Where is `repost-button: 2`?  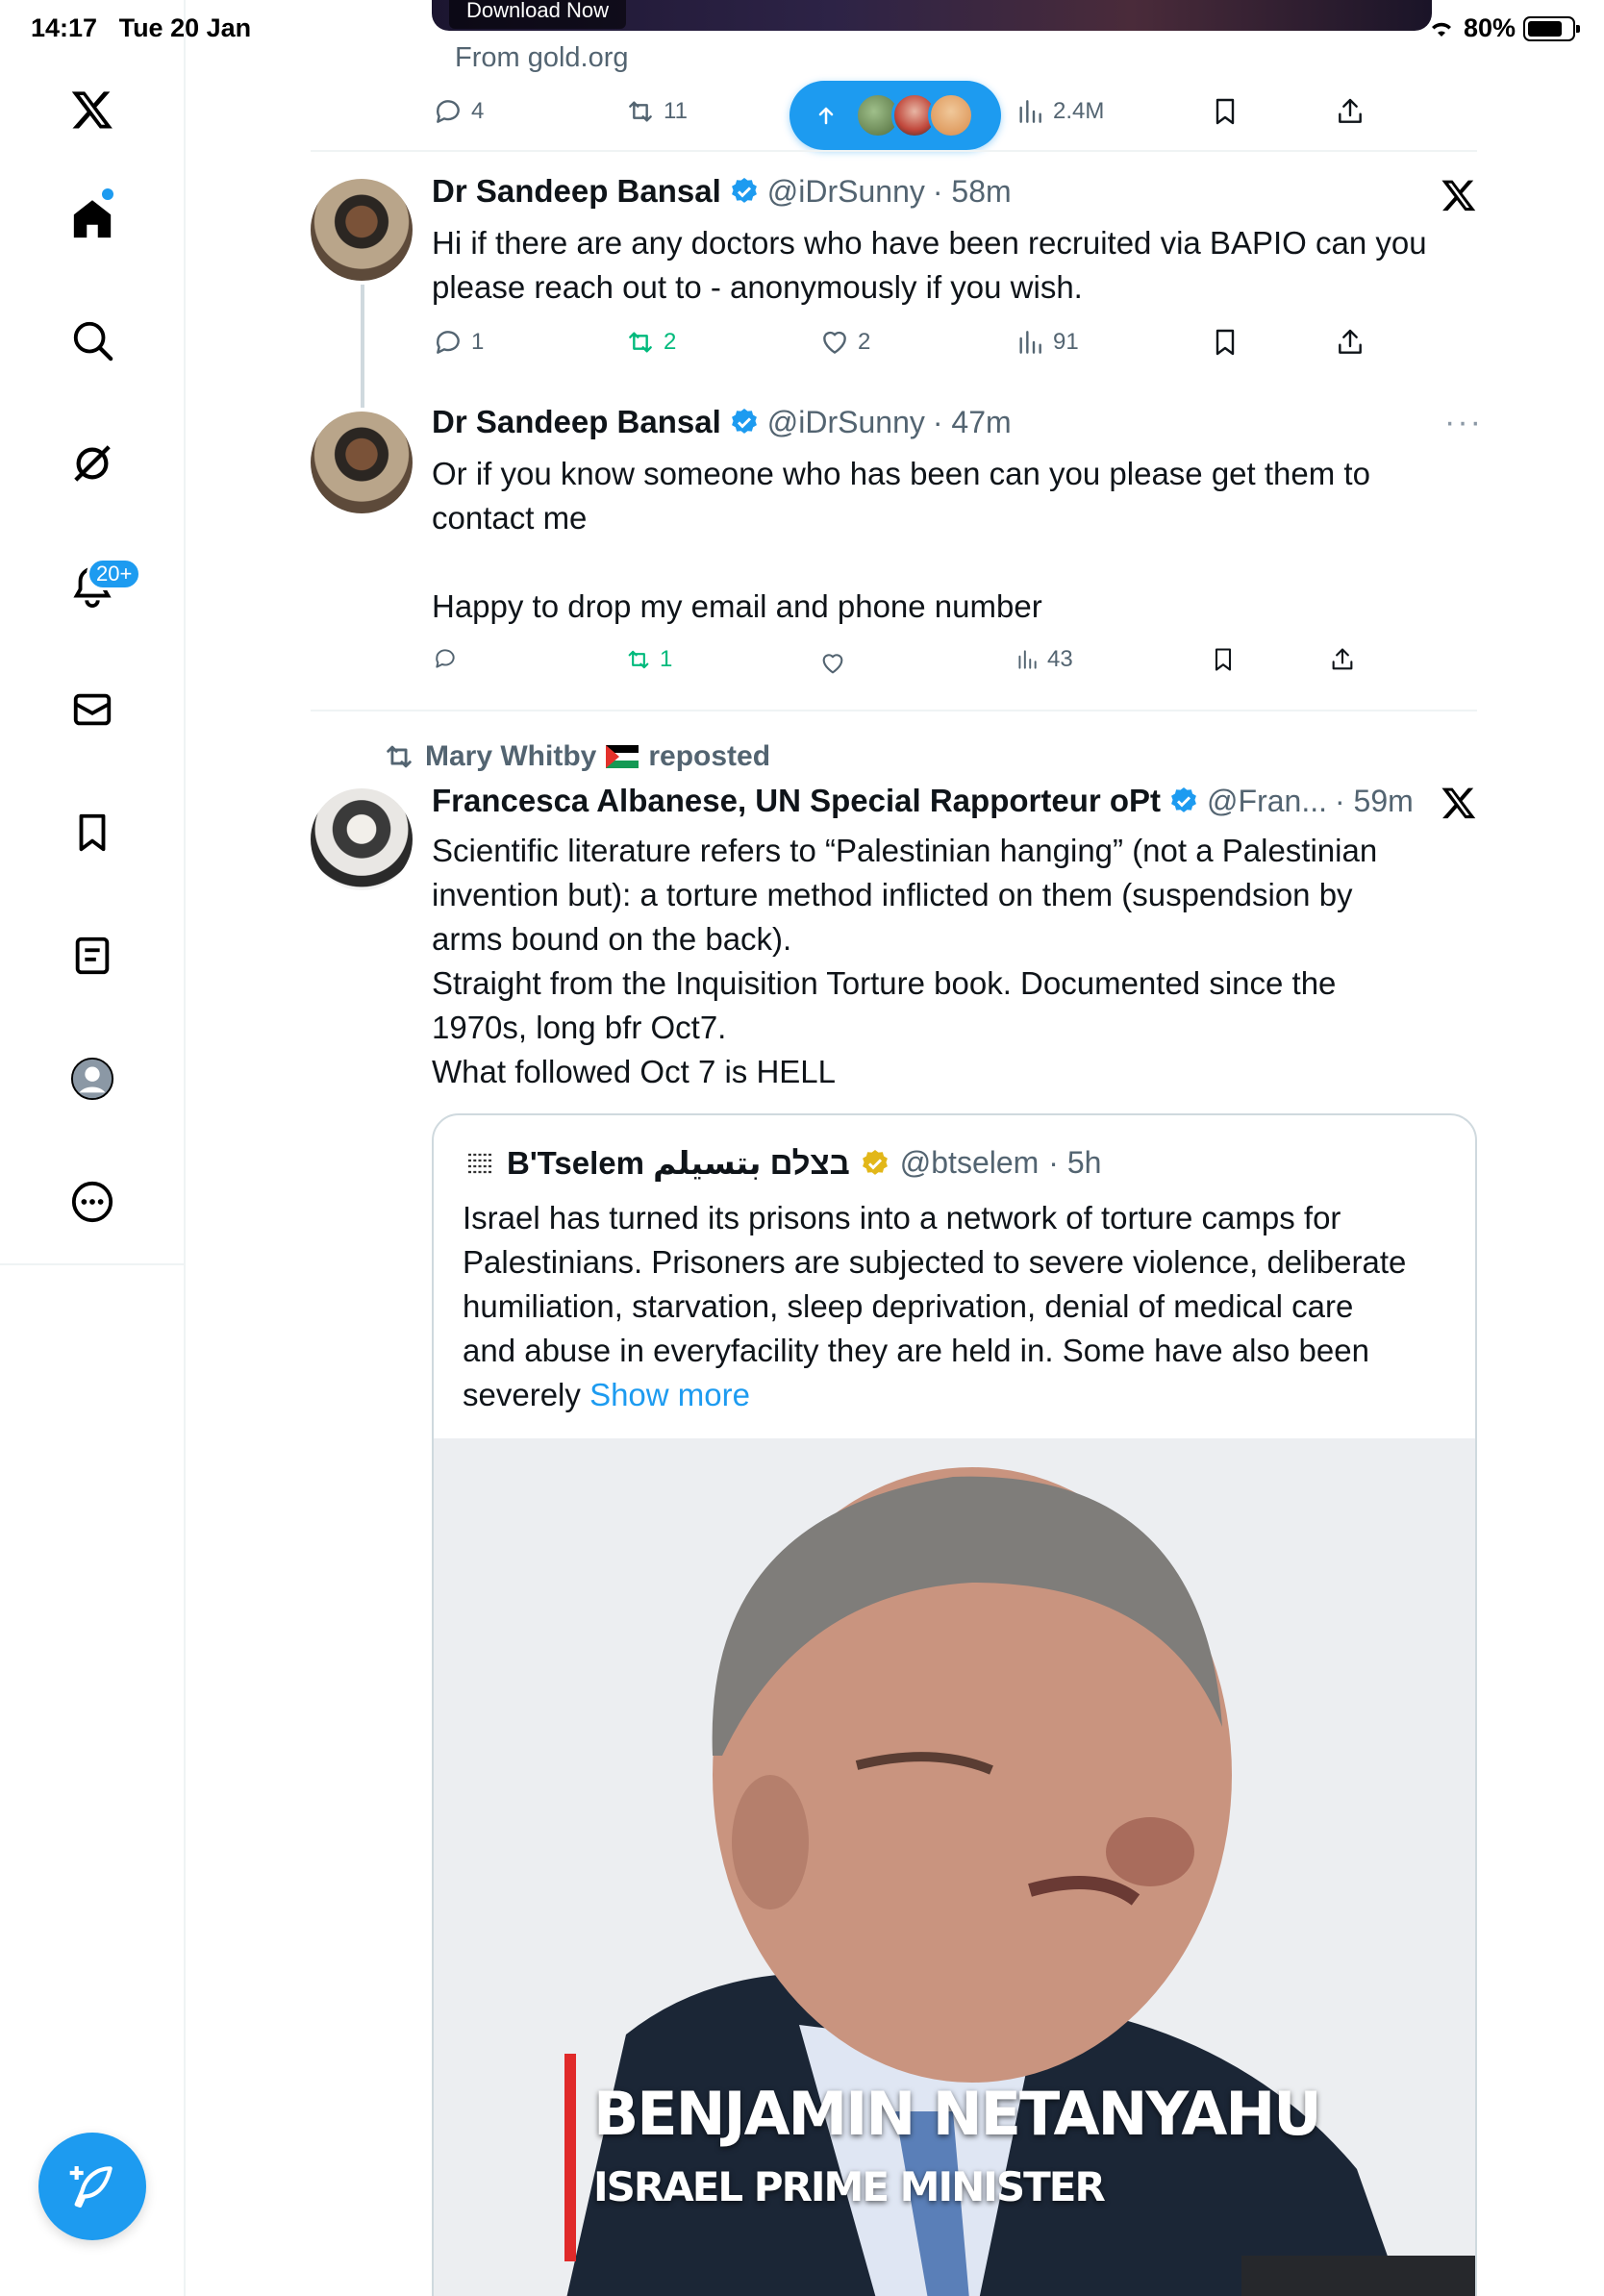
repost-button: 2 is located at coordinates (650, 342).